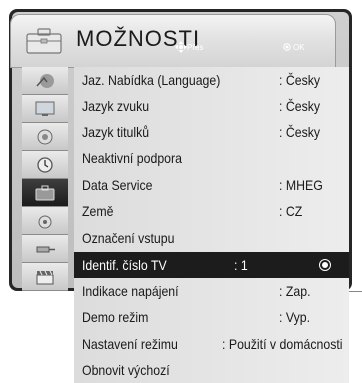 The width and height of the screenshot is (362, 383). Describe the element at coordinates (115, 317) in the screenshot. I see `row-label: Demo režim` at that location.